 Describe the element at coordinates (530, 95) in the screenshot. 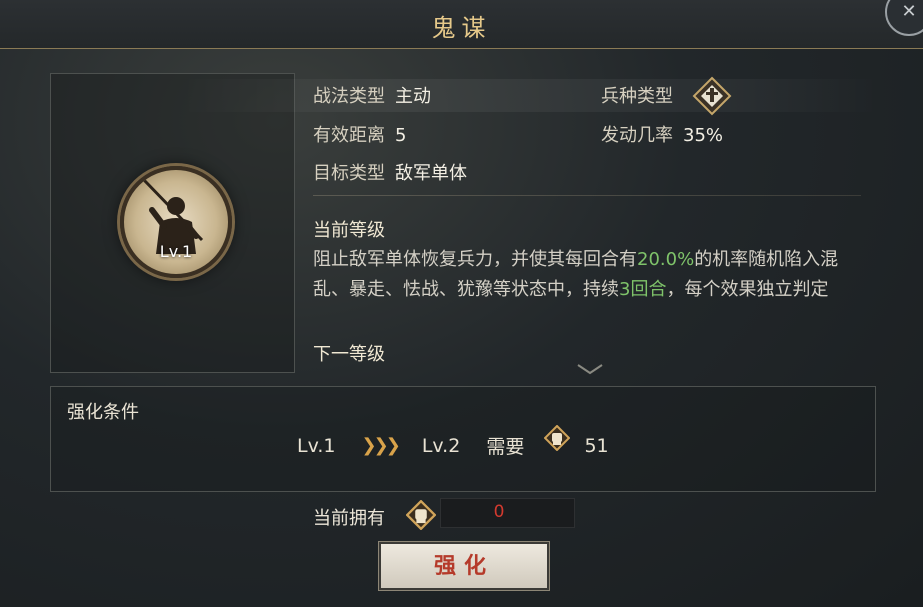

I see `header-row-band` at that location.